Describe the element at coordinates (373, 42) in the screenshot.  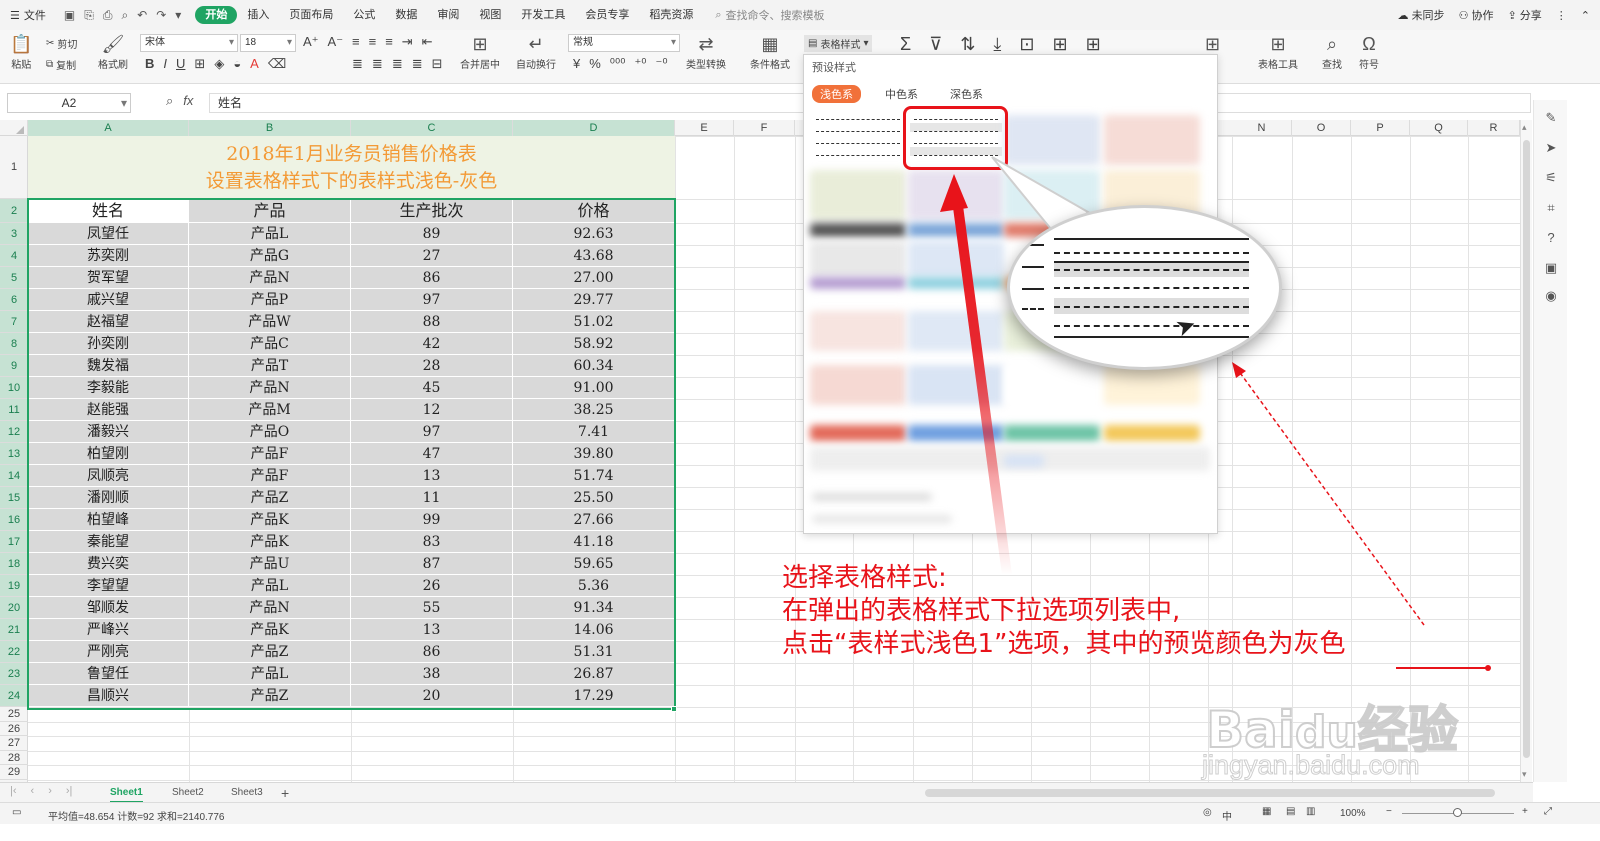
I see `align-middle-icon: ≡` at that location.